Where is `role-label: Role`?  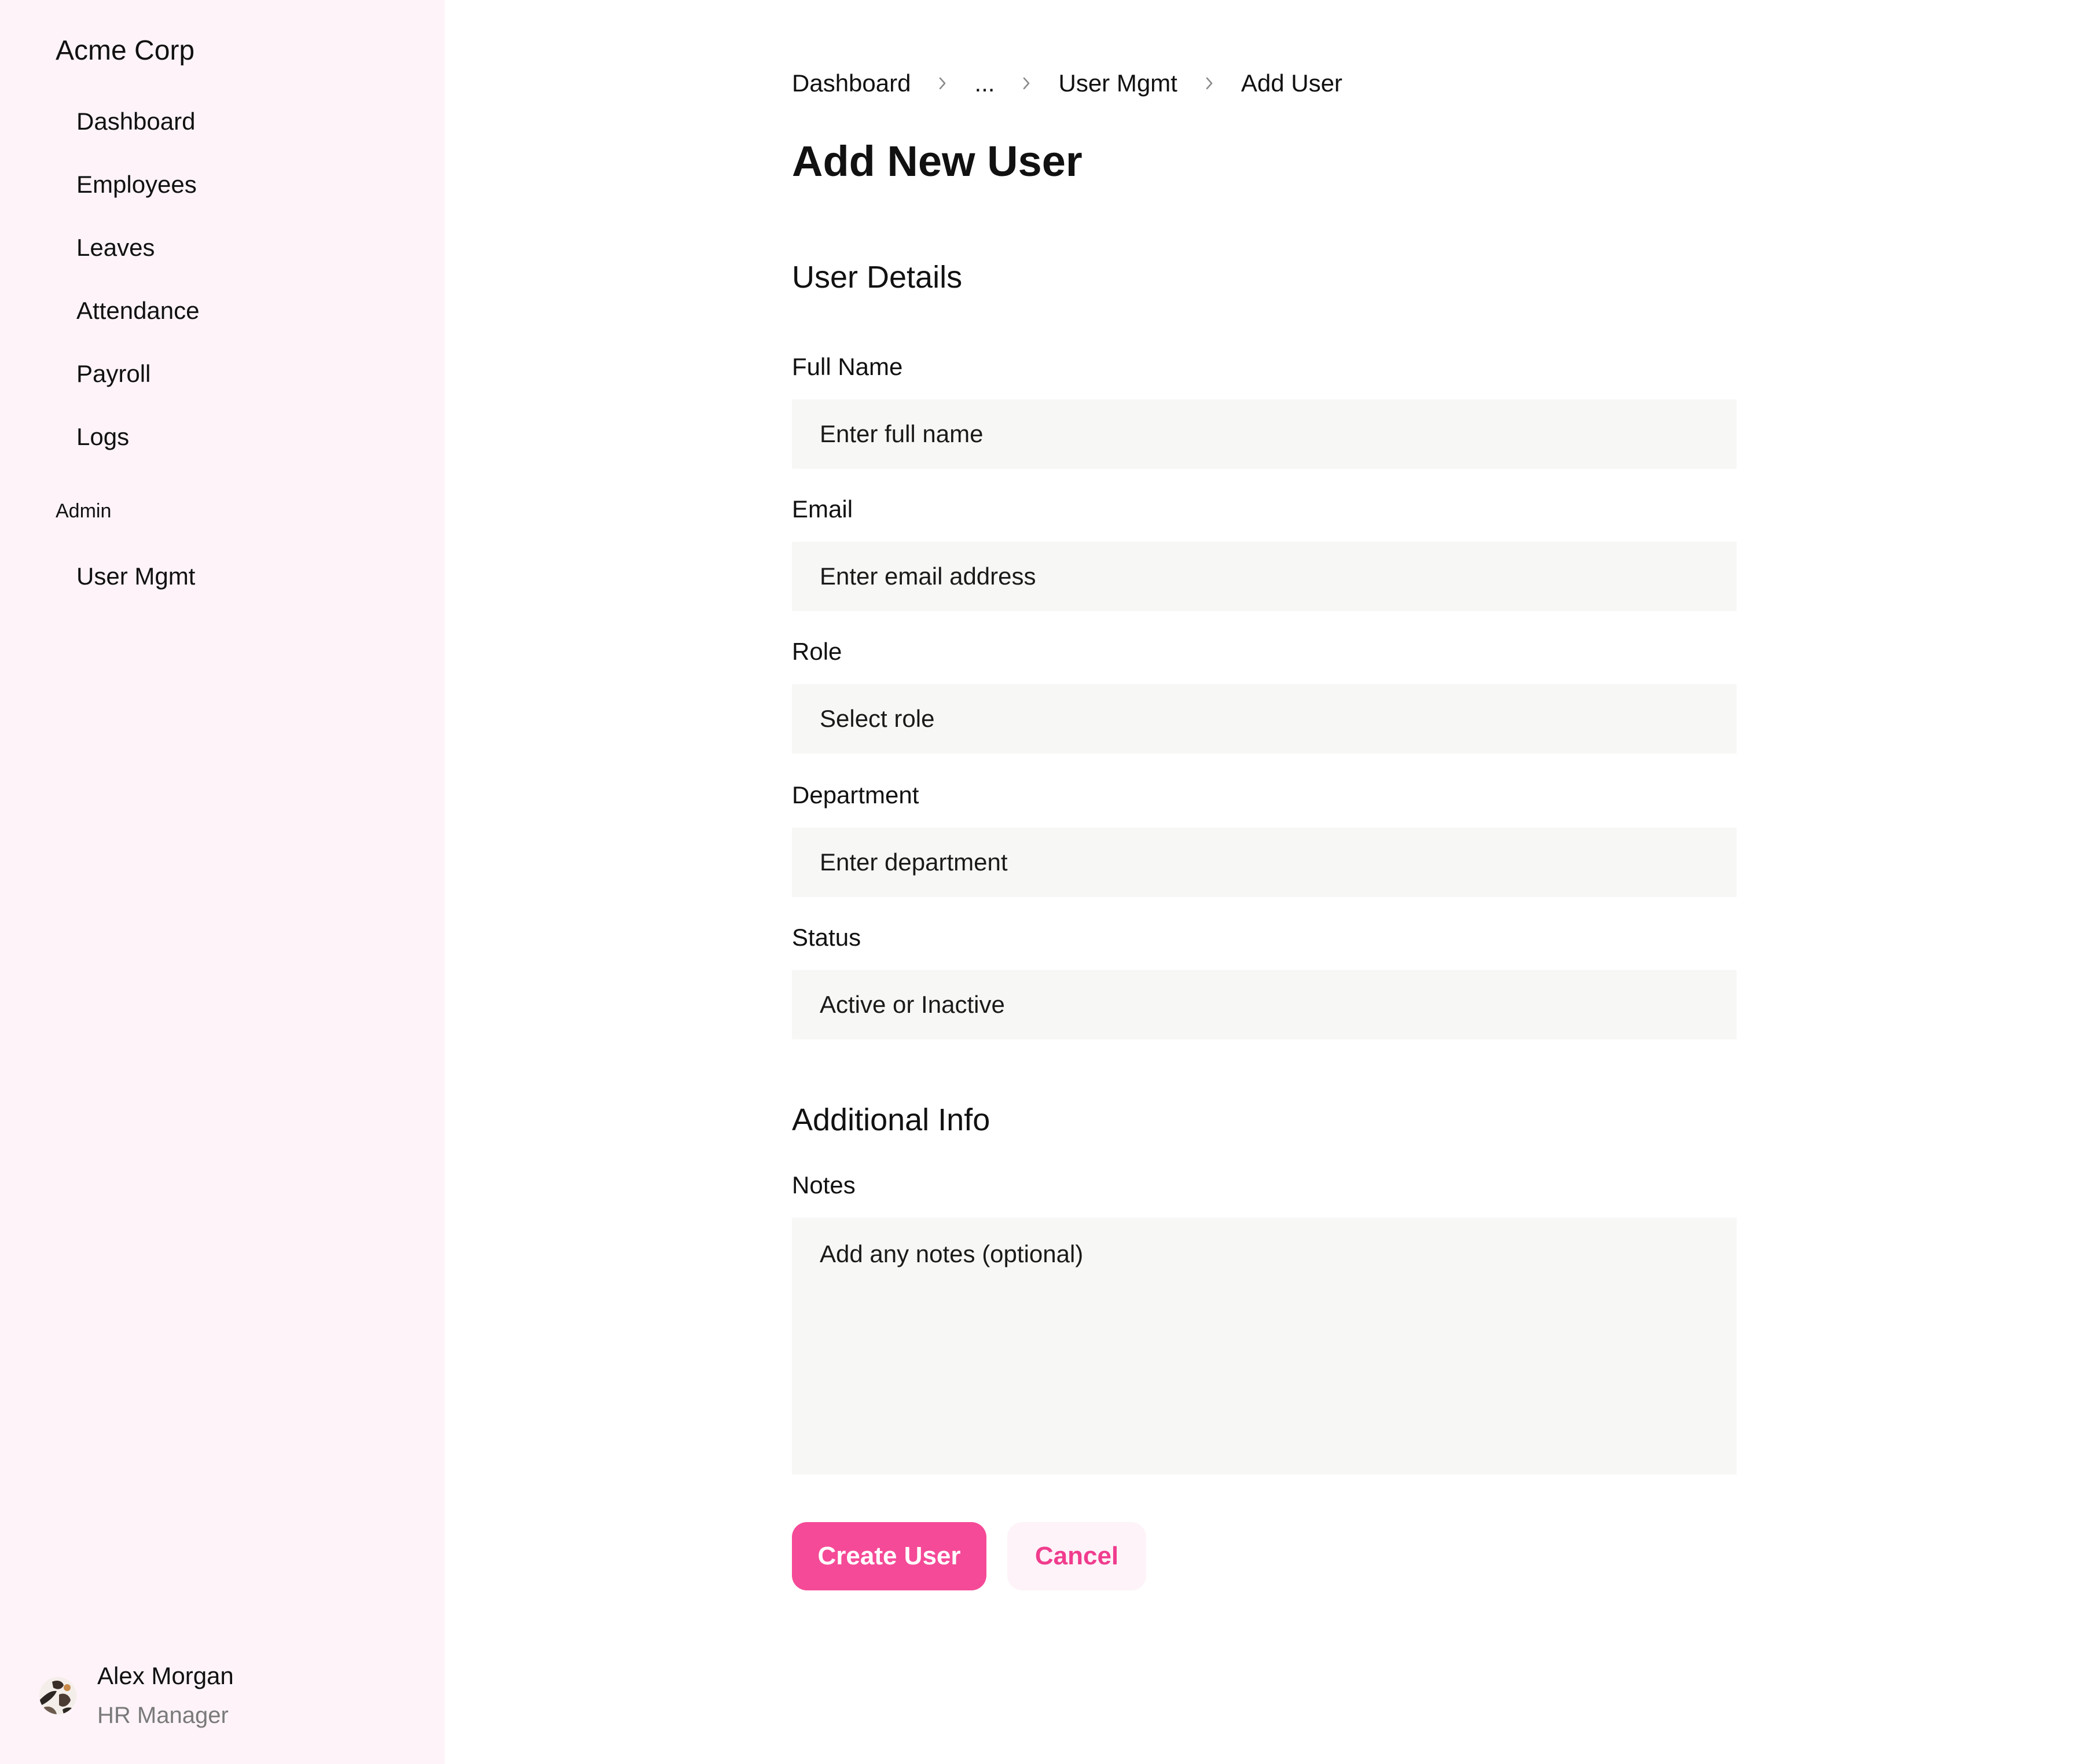 role-label: Role is located at coordinates (817, 651).